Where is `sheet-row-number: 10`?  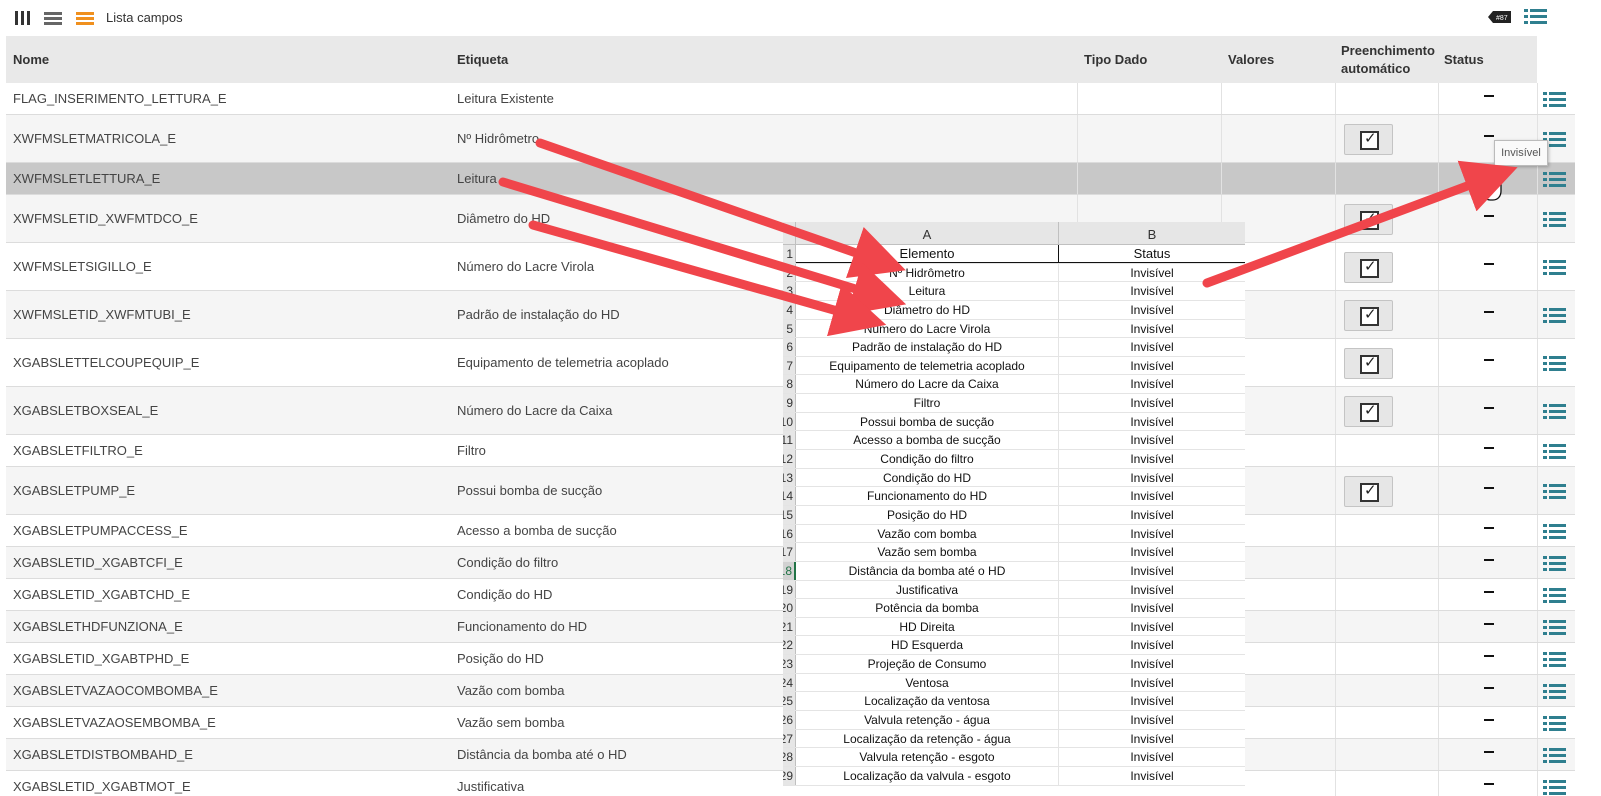
sheet-row-number: 10 is located at coordinates (789, 421).